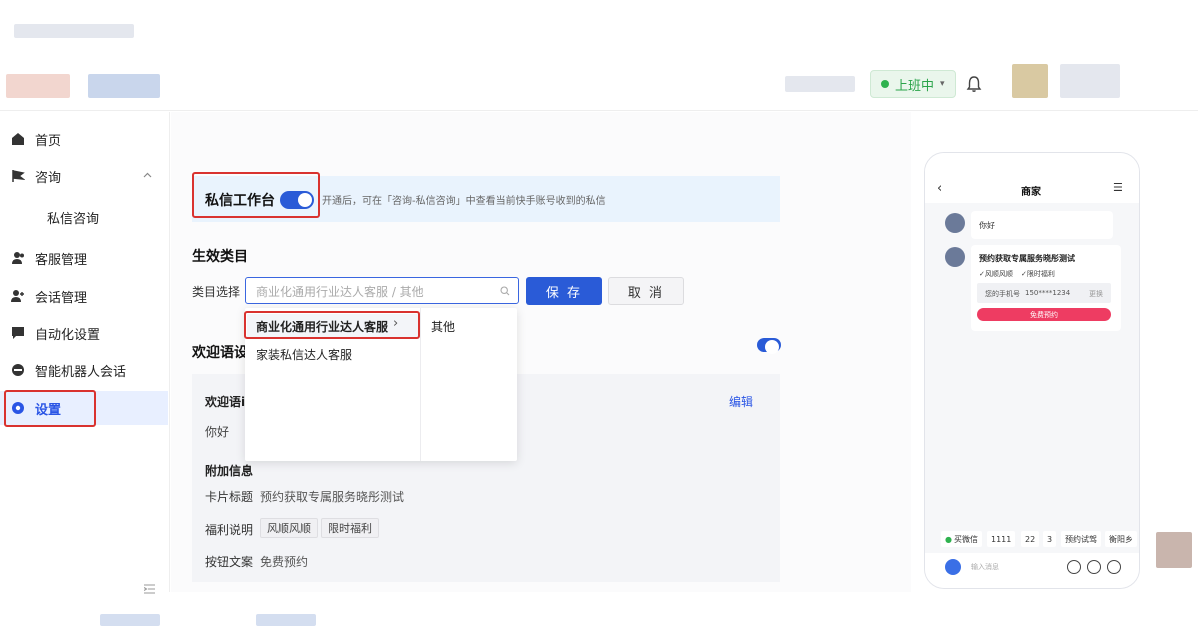  Describe the element at coordinates (17, 296) in the screenshot. I see `user-plus-icon` at that location.